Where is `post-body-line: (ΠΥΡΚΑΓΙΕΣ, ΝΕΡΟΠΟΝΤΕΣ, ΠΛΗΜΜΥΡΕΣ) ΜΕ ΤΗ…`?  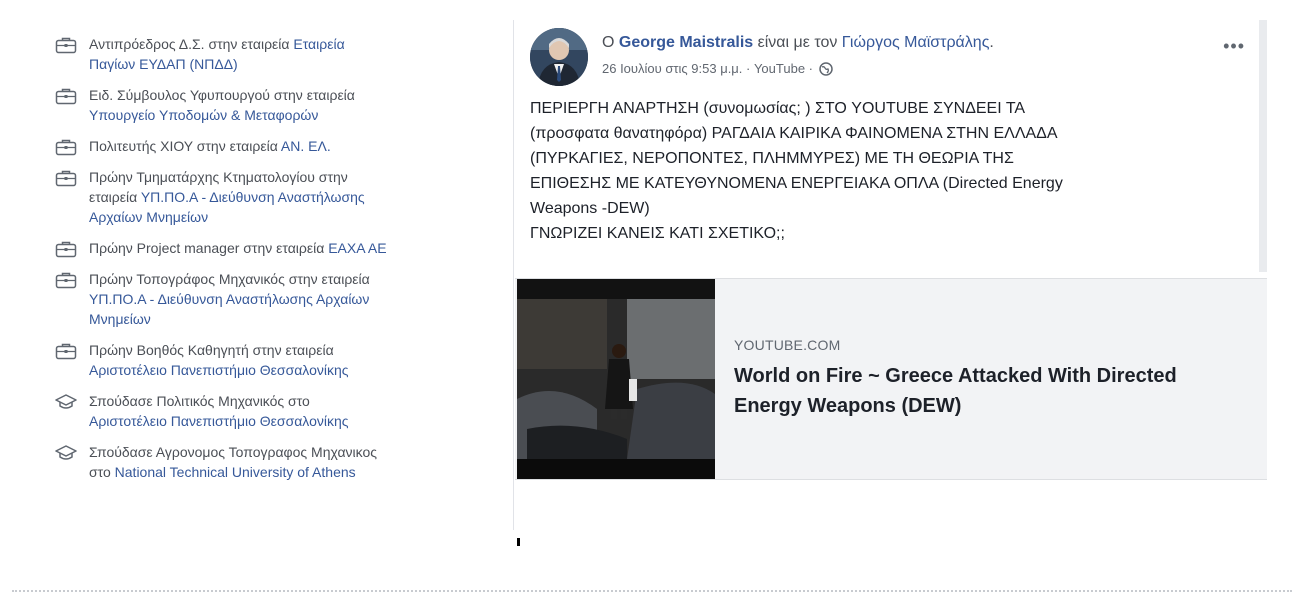 post-body-line: (ΠΥΡΚΑΓΙΕΣ, ΝΕΡΟΠΟΝΤΕΣ, ΠΛΗΜΜΥΡΕΣ) ΜΕ ΤΗ… is located at coordinates (772, 158).